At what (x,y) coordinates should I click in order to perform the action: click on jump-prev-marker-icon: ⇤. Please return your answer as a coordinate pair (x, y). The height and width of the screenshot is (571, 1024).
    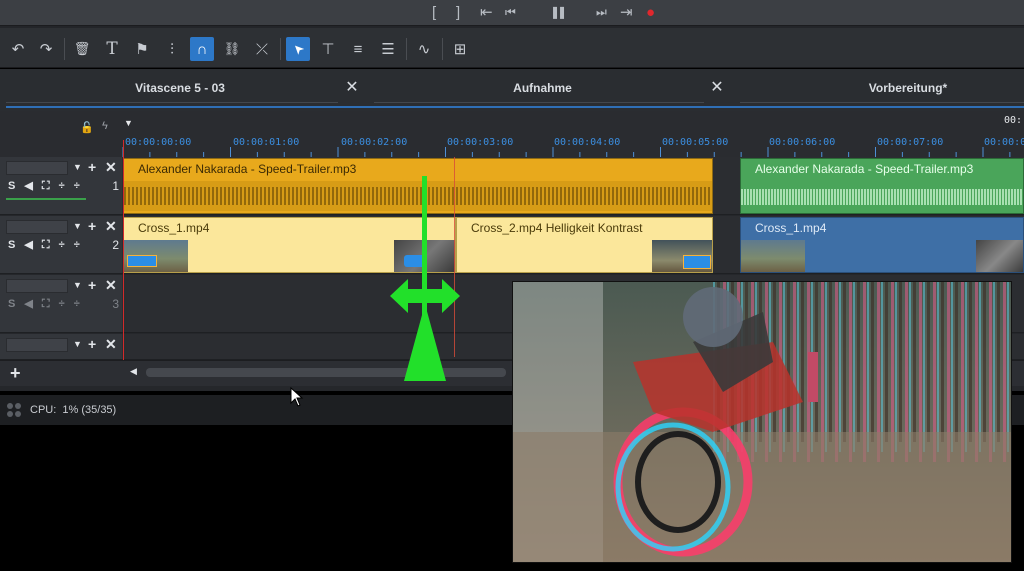
    Looking at the image, I should click on (486, 12).